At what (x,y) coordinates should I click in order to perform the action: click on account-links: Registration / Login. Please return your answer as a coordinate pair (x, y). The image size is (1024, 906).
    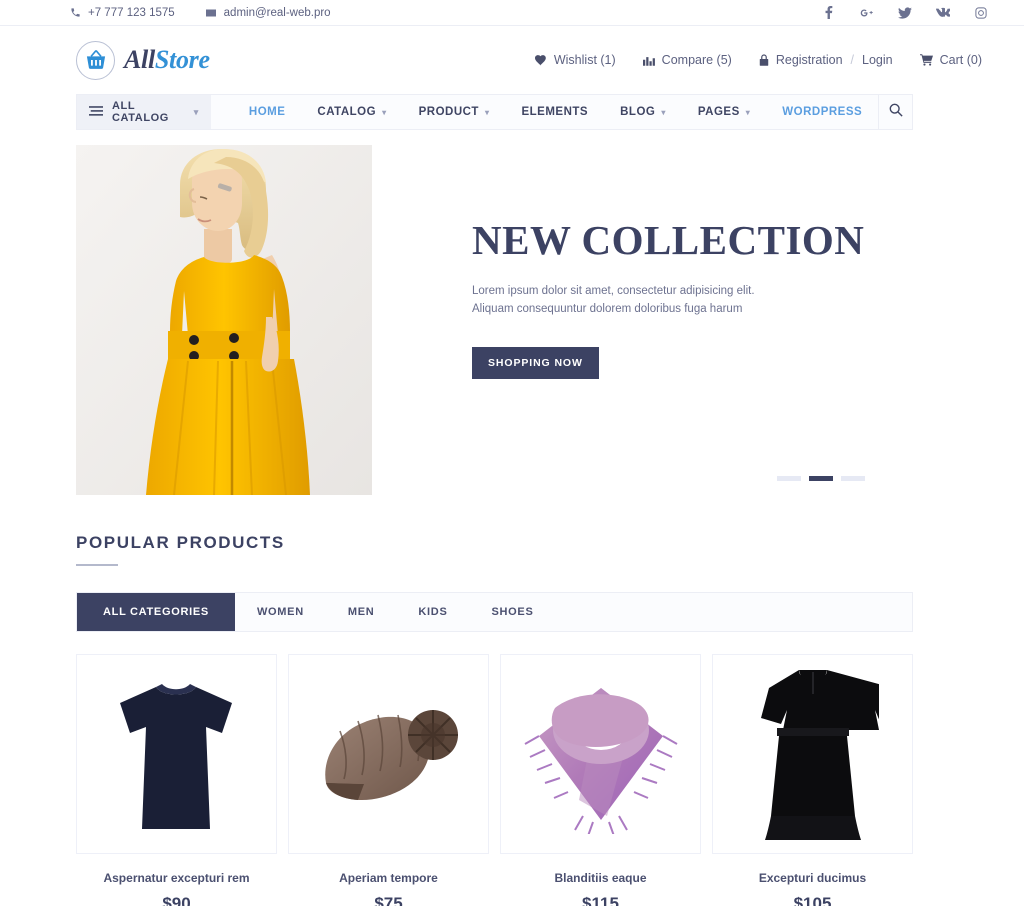
    Looking at the image, I should click on (826, 60).